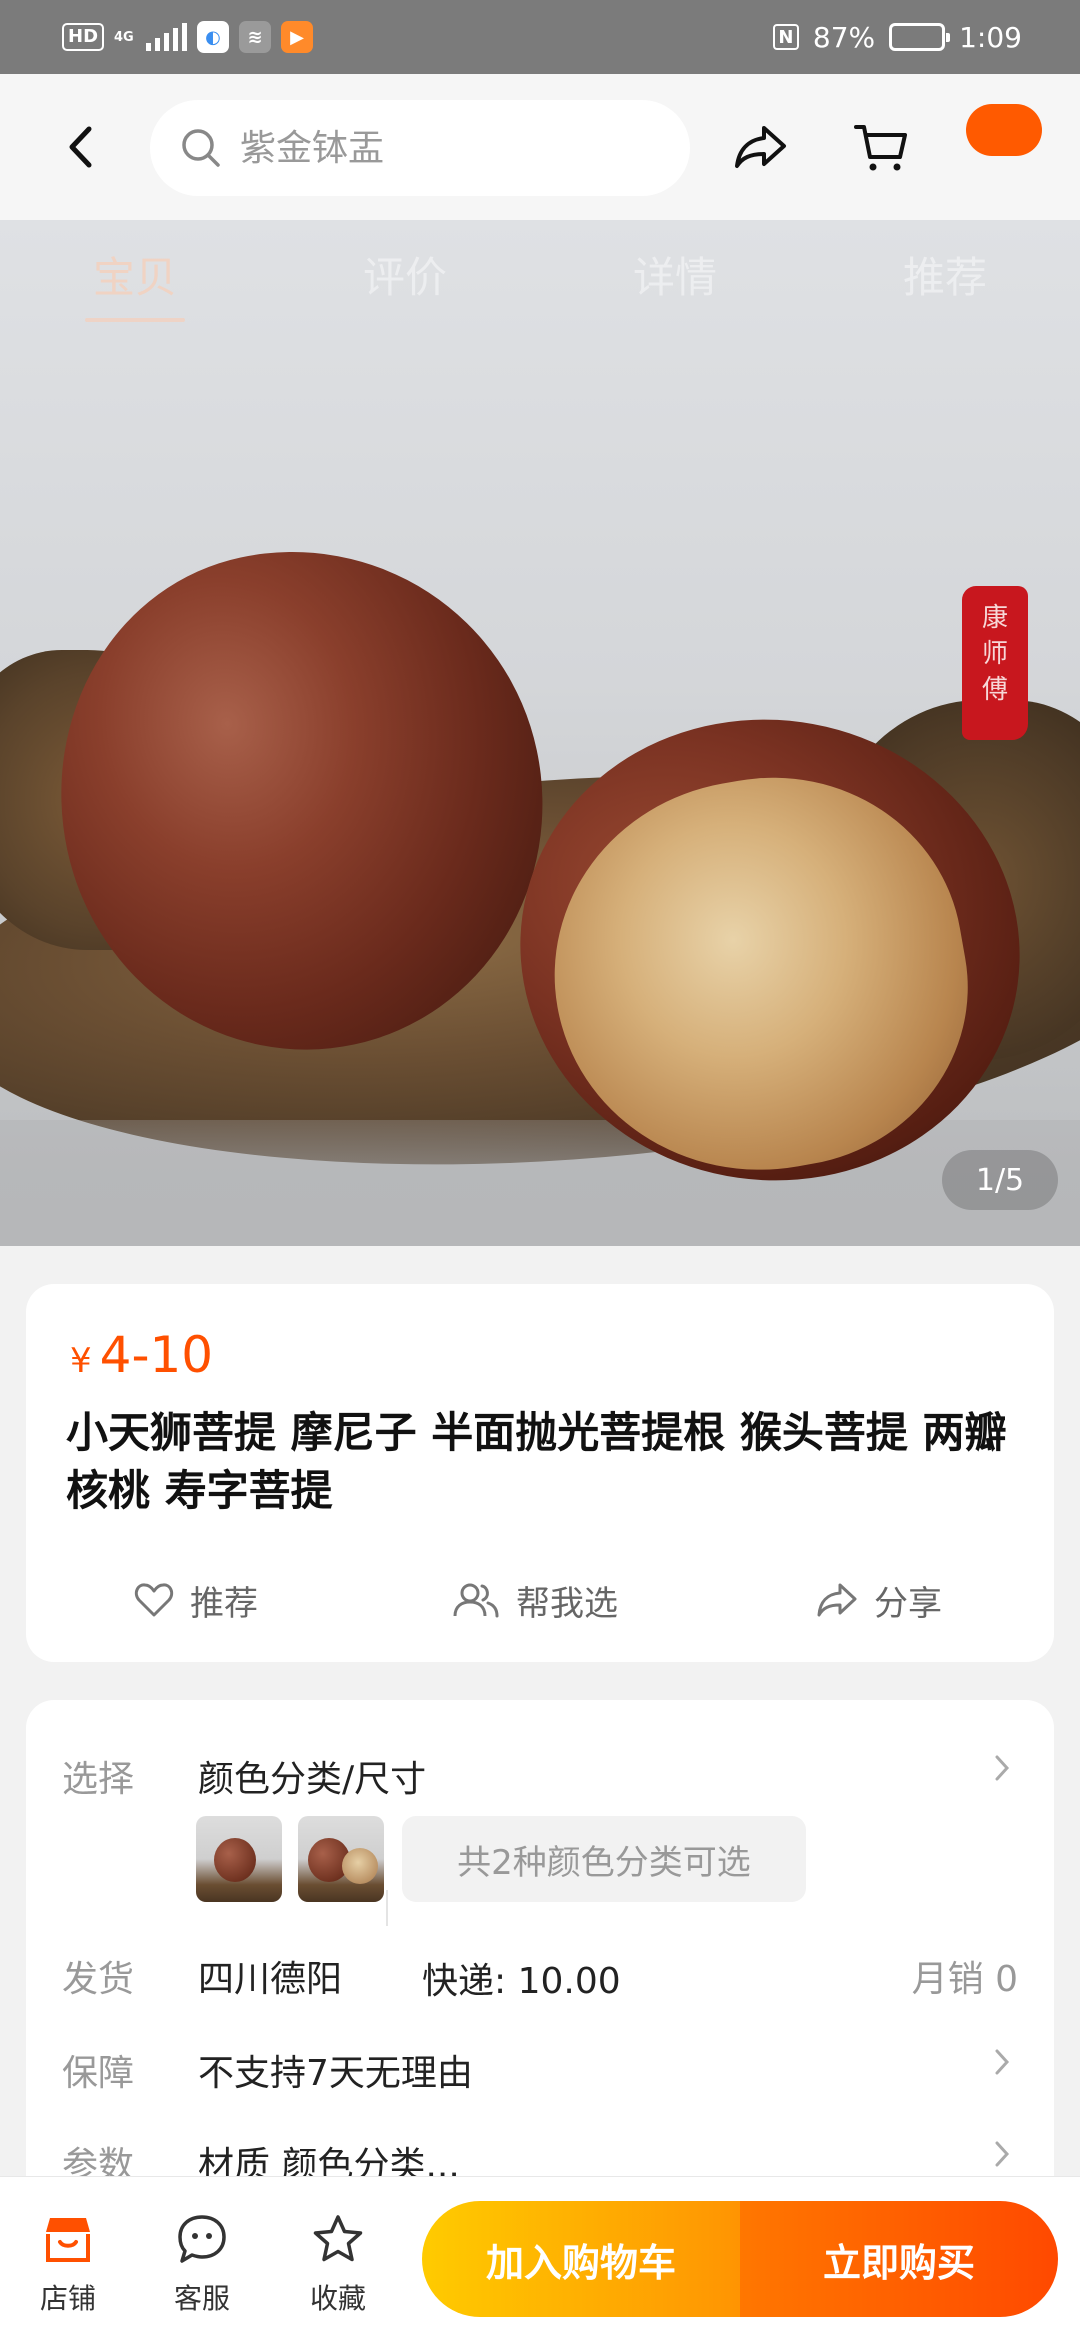  What do you see at coordinates (1000, 1180) in the screenshot?
I see `image-counter: 1/5` at bounding box center [1000, 1180].